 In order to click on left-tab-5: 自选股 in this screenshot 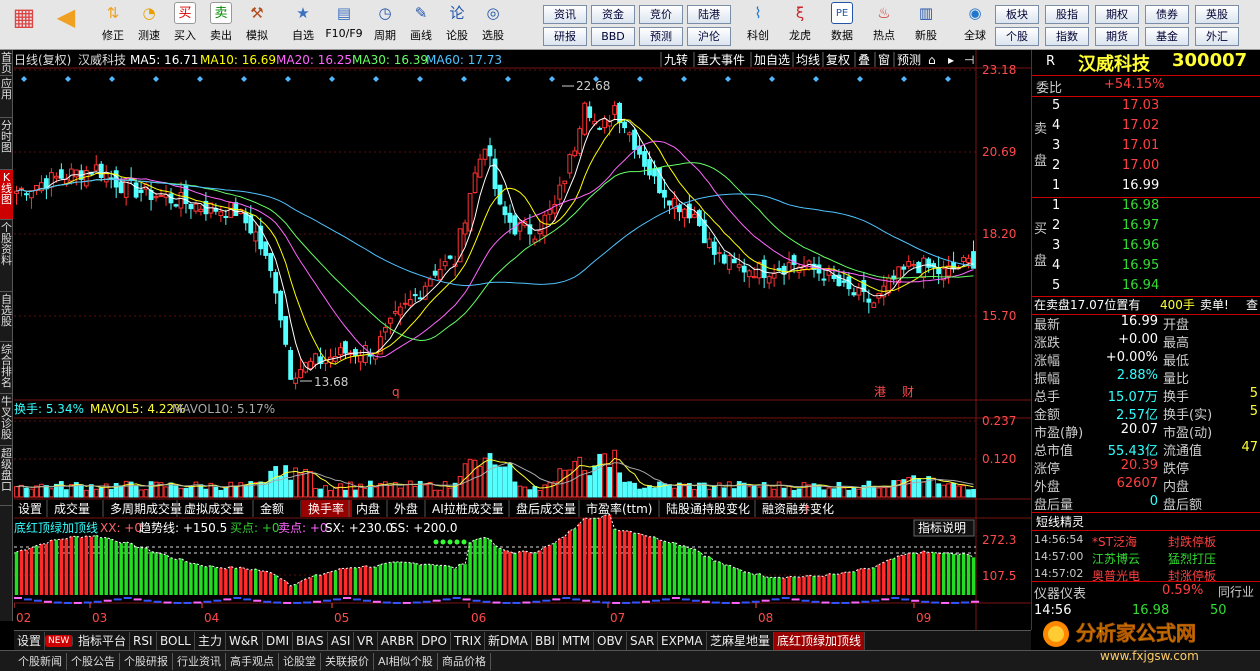, I will do `click(6, 317)`.